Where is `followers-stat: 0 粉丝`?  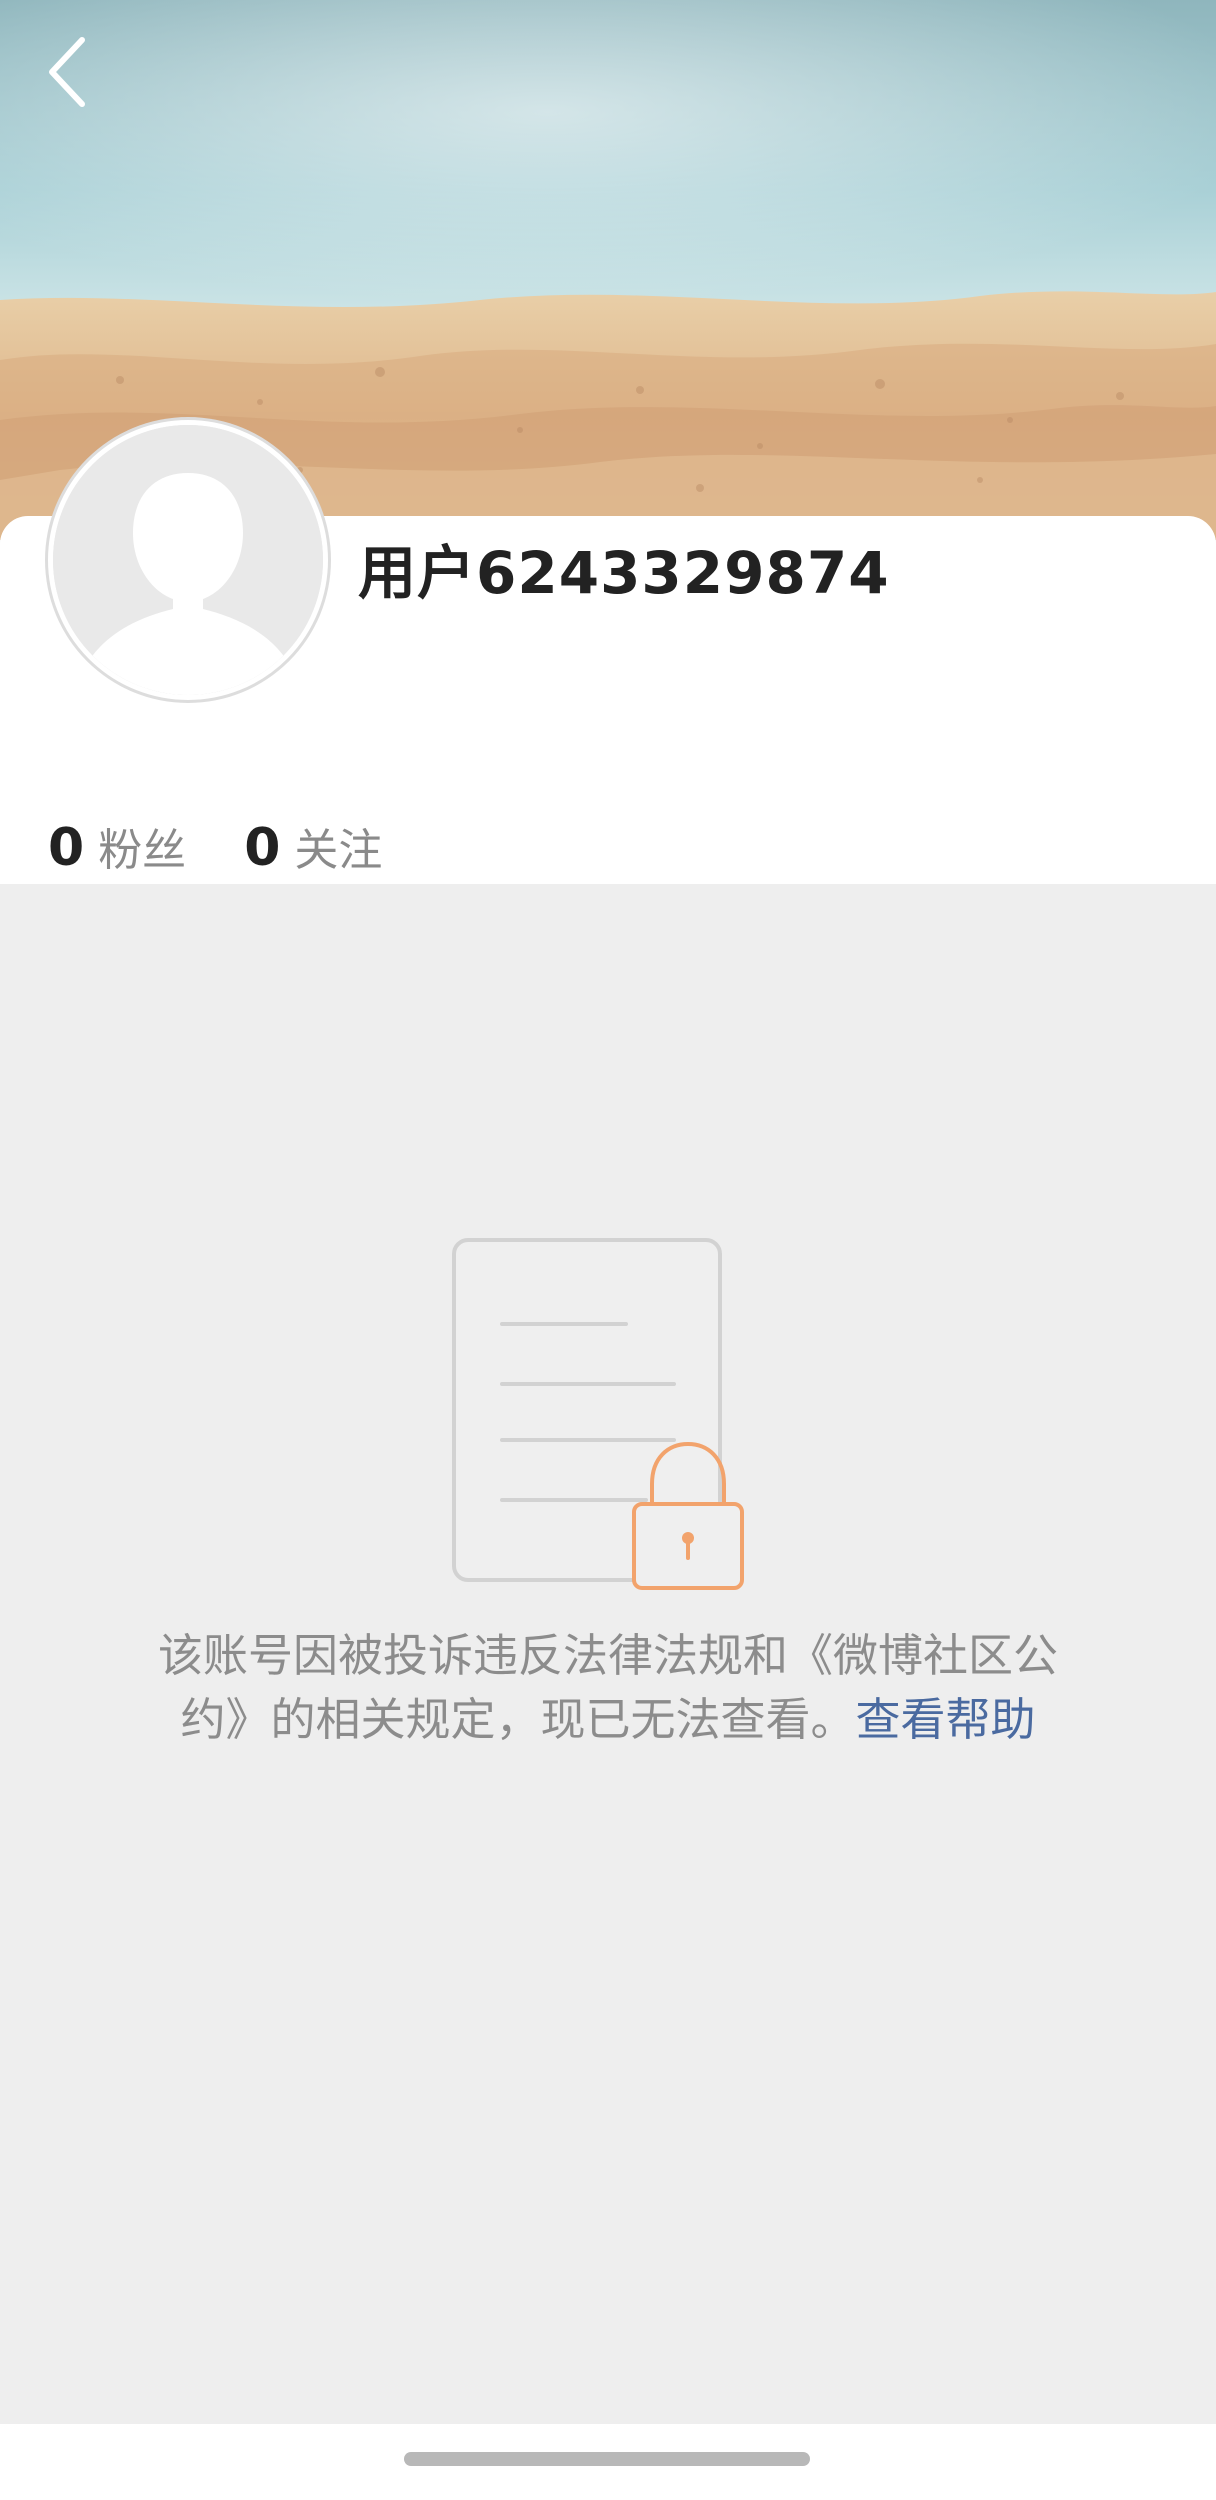
followers-stat: 0 粉丝 is located at coordinates (117, 846).